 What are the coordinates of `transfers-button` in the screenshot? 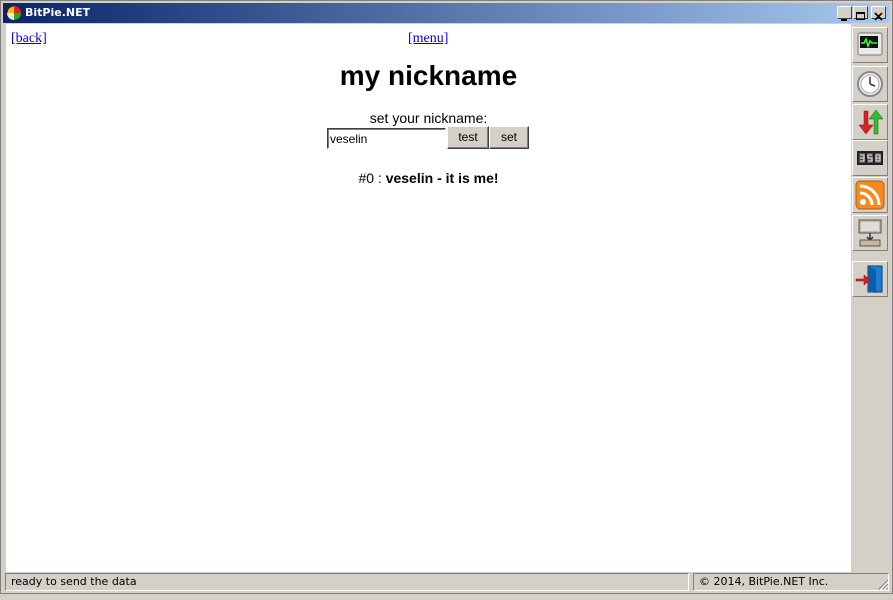 It's located at (870, 122).